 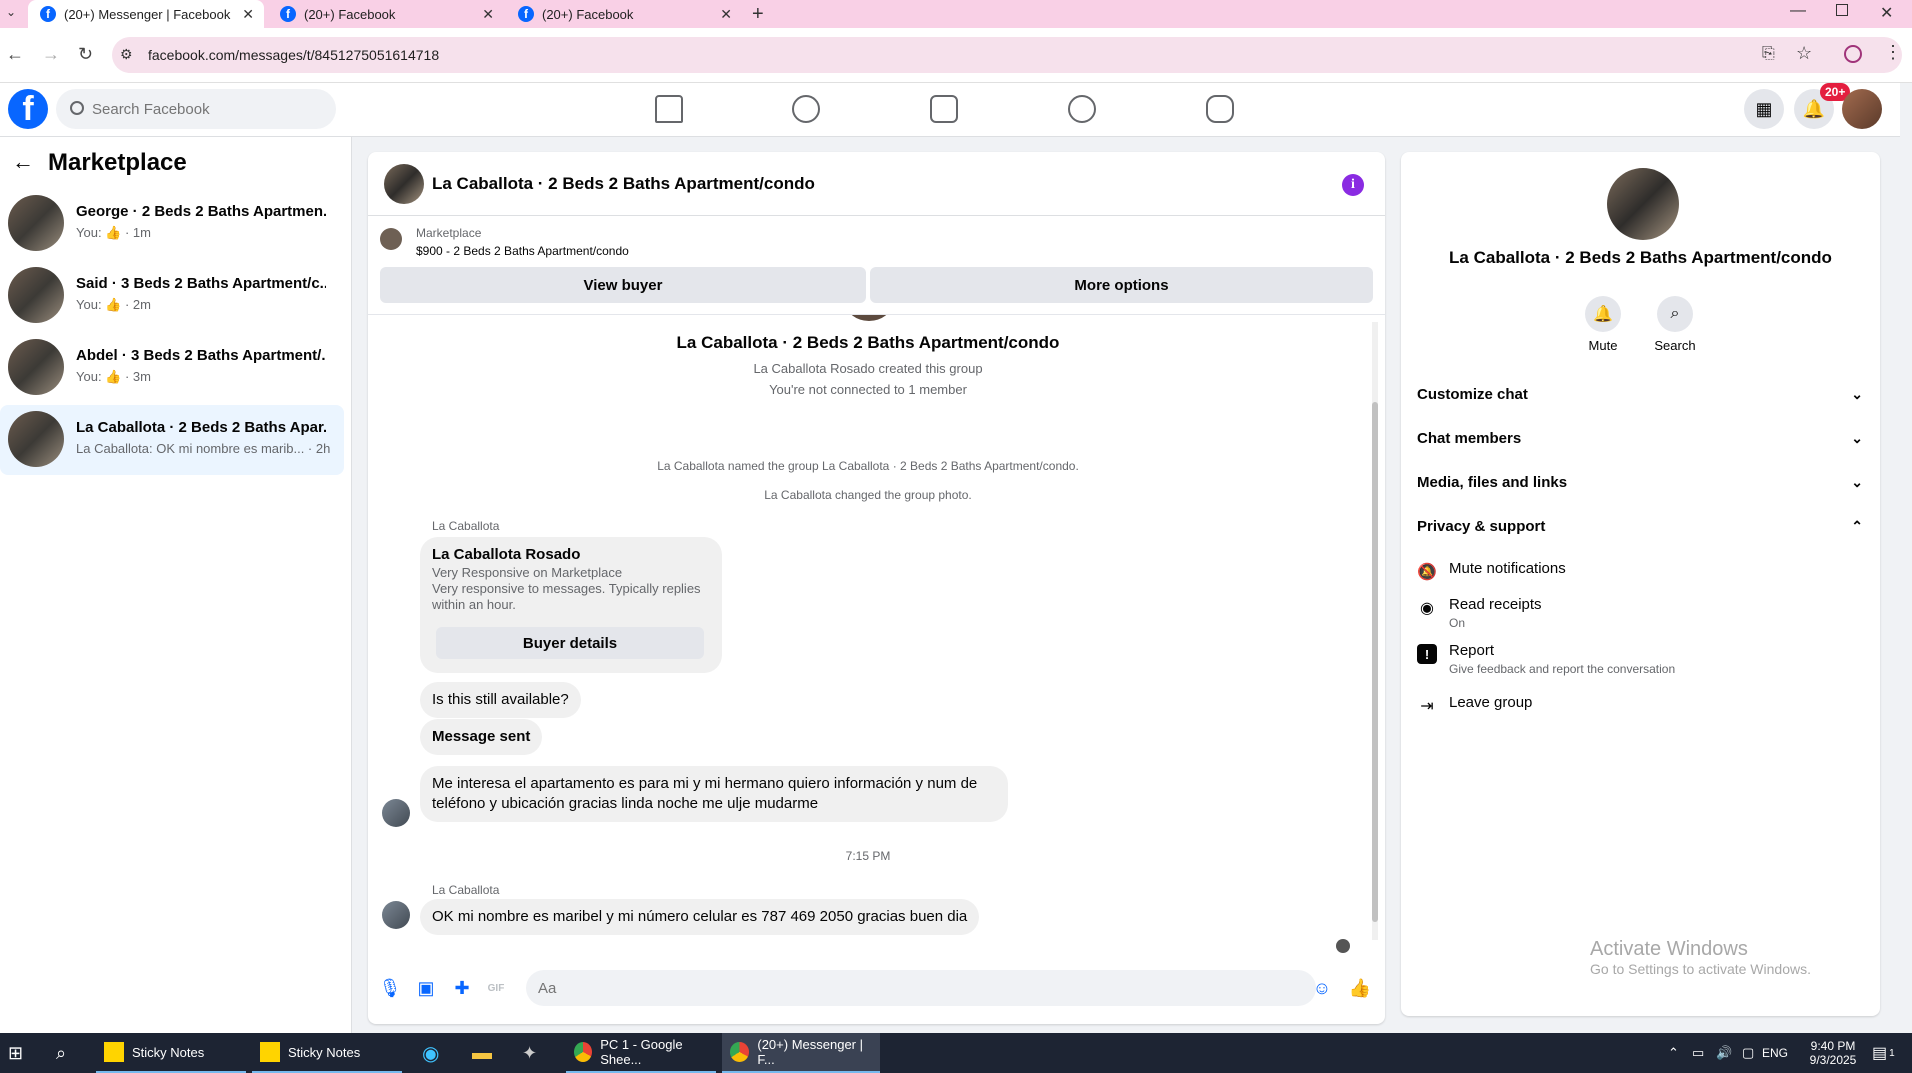 I want to click on message-input, so click(x=921, y=988).